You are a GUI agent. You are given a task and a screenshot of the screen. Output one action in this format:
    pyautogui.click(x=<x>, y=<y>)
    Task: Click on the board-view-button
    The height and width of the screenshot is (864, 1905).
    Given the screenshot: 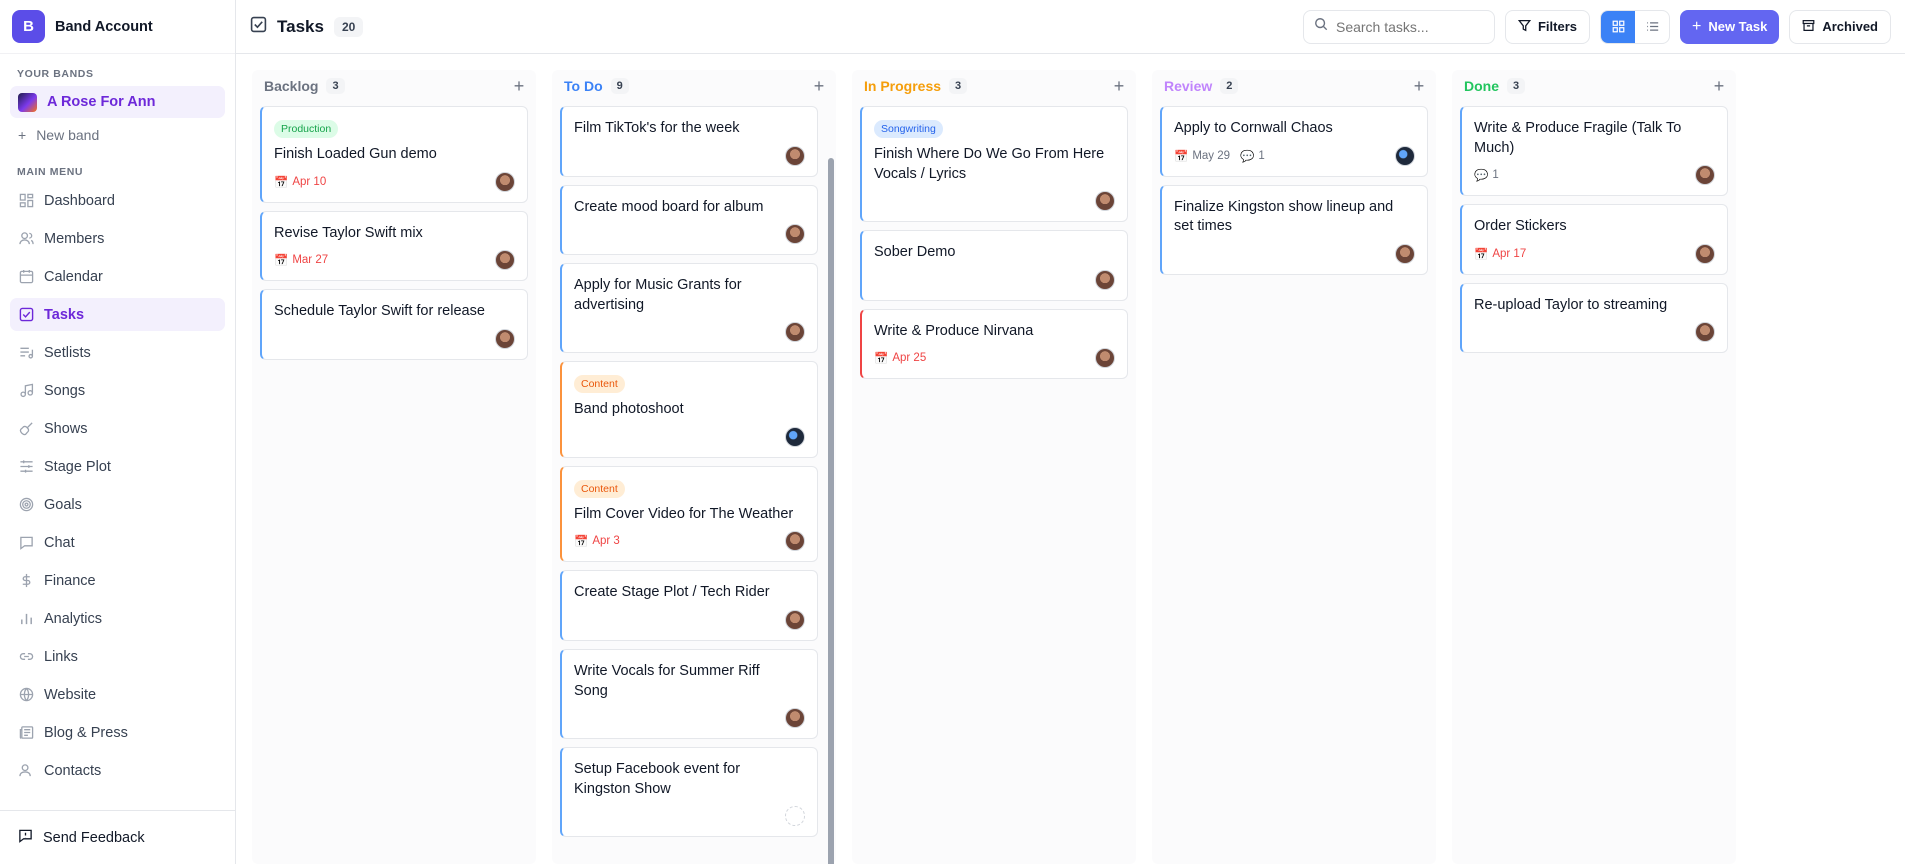 What is the action you would take?
    pyautogui.click(x=1618, y=26)
    